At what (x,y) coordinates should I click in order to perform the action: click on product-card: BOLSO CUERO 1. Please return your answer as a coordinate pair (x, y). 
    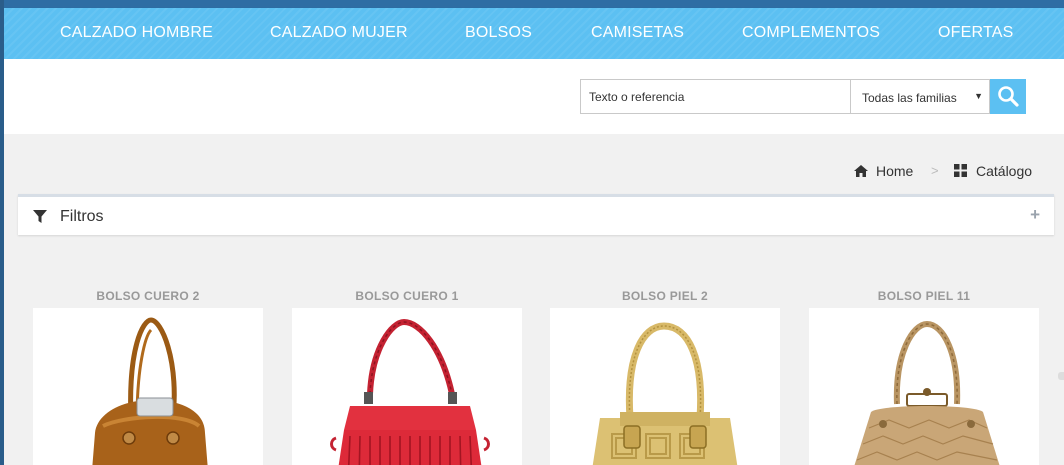
    Looking at the image, I should click on (407, 374).